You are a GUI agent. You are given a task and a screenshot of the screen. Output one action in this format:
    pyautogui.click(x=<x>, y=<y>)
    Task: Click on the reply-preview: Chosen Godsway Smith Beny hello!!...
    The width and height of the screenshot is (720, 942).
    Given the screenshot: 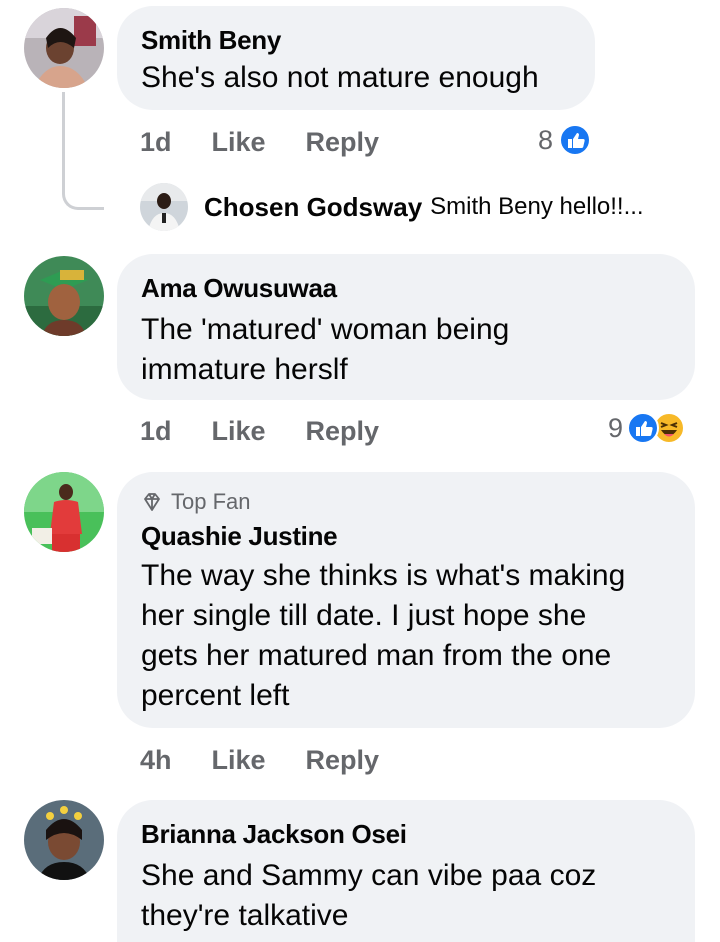 What is the action you would take?
    pyautogui.click(x=392, y=207)
    